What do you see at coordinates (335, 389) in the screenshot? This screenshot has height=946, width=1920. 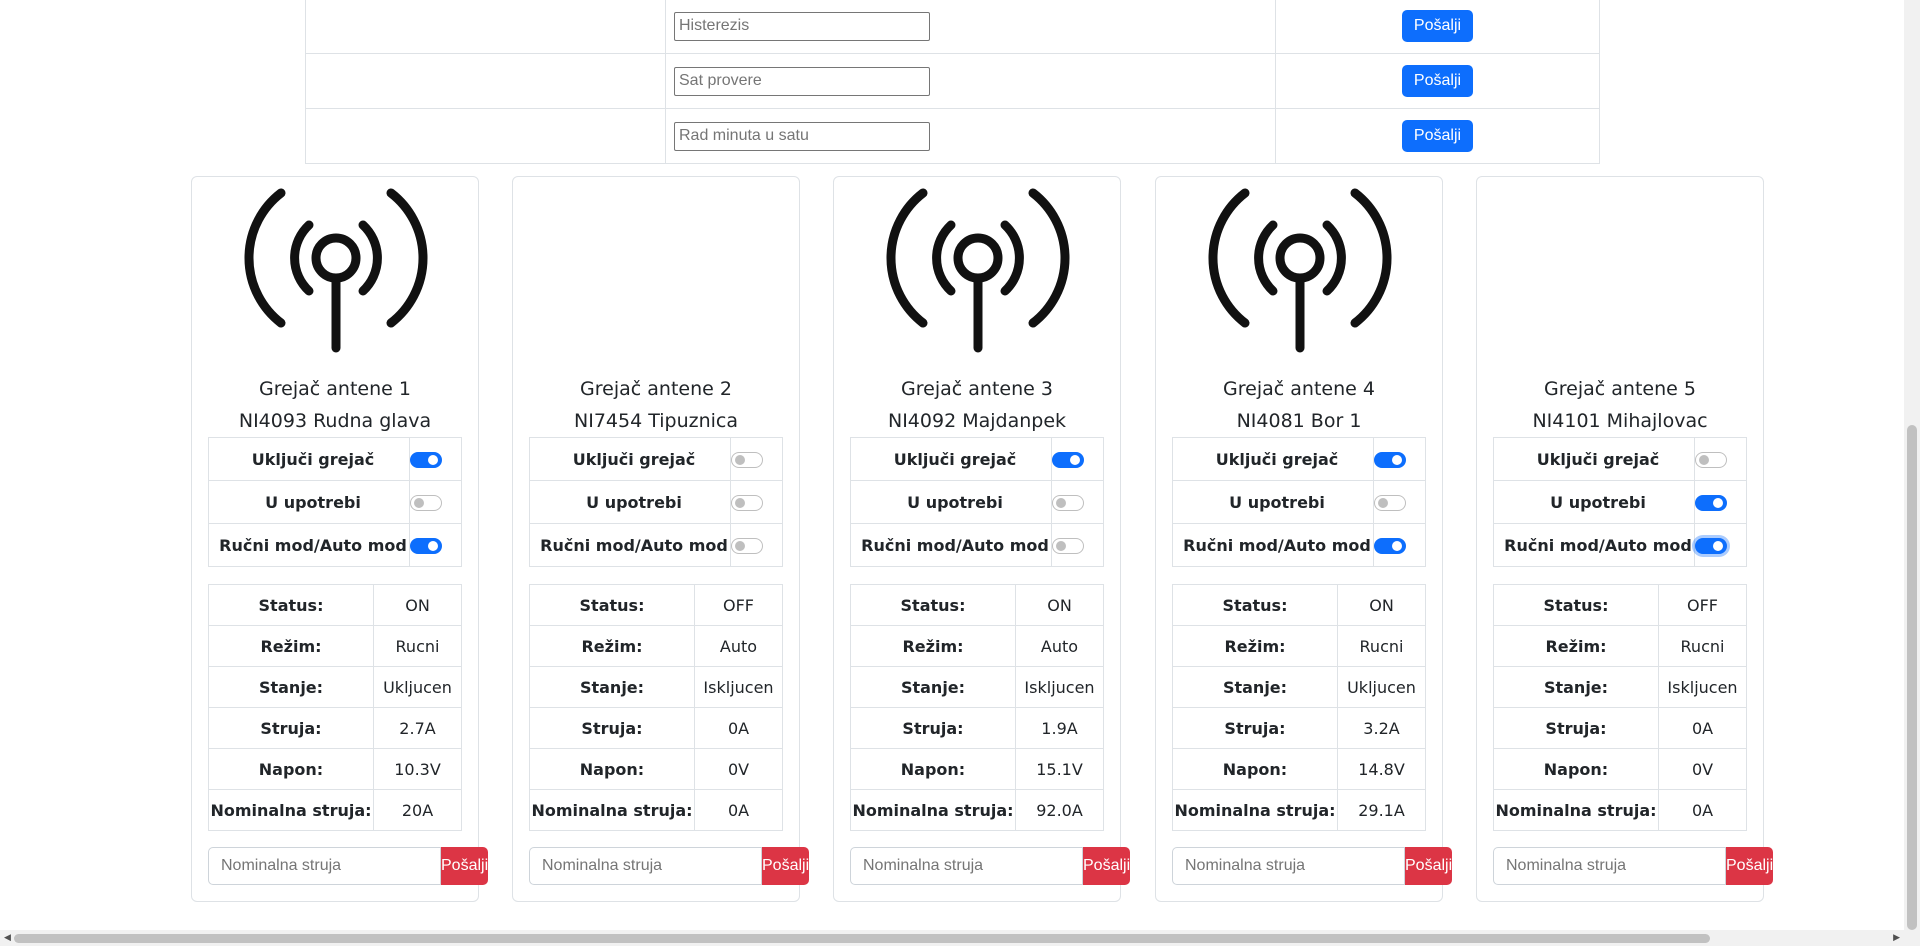 I see `heater-name: Grejač antene 1` at bounding box center [335, 389].